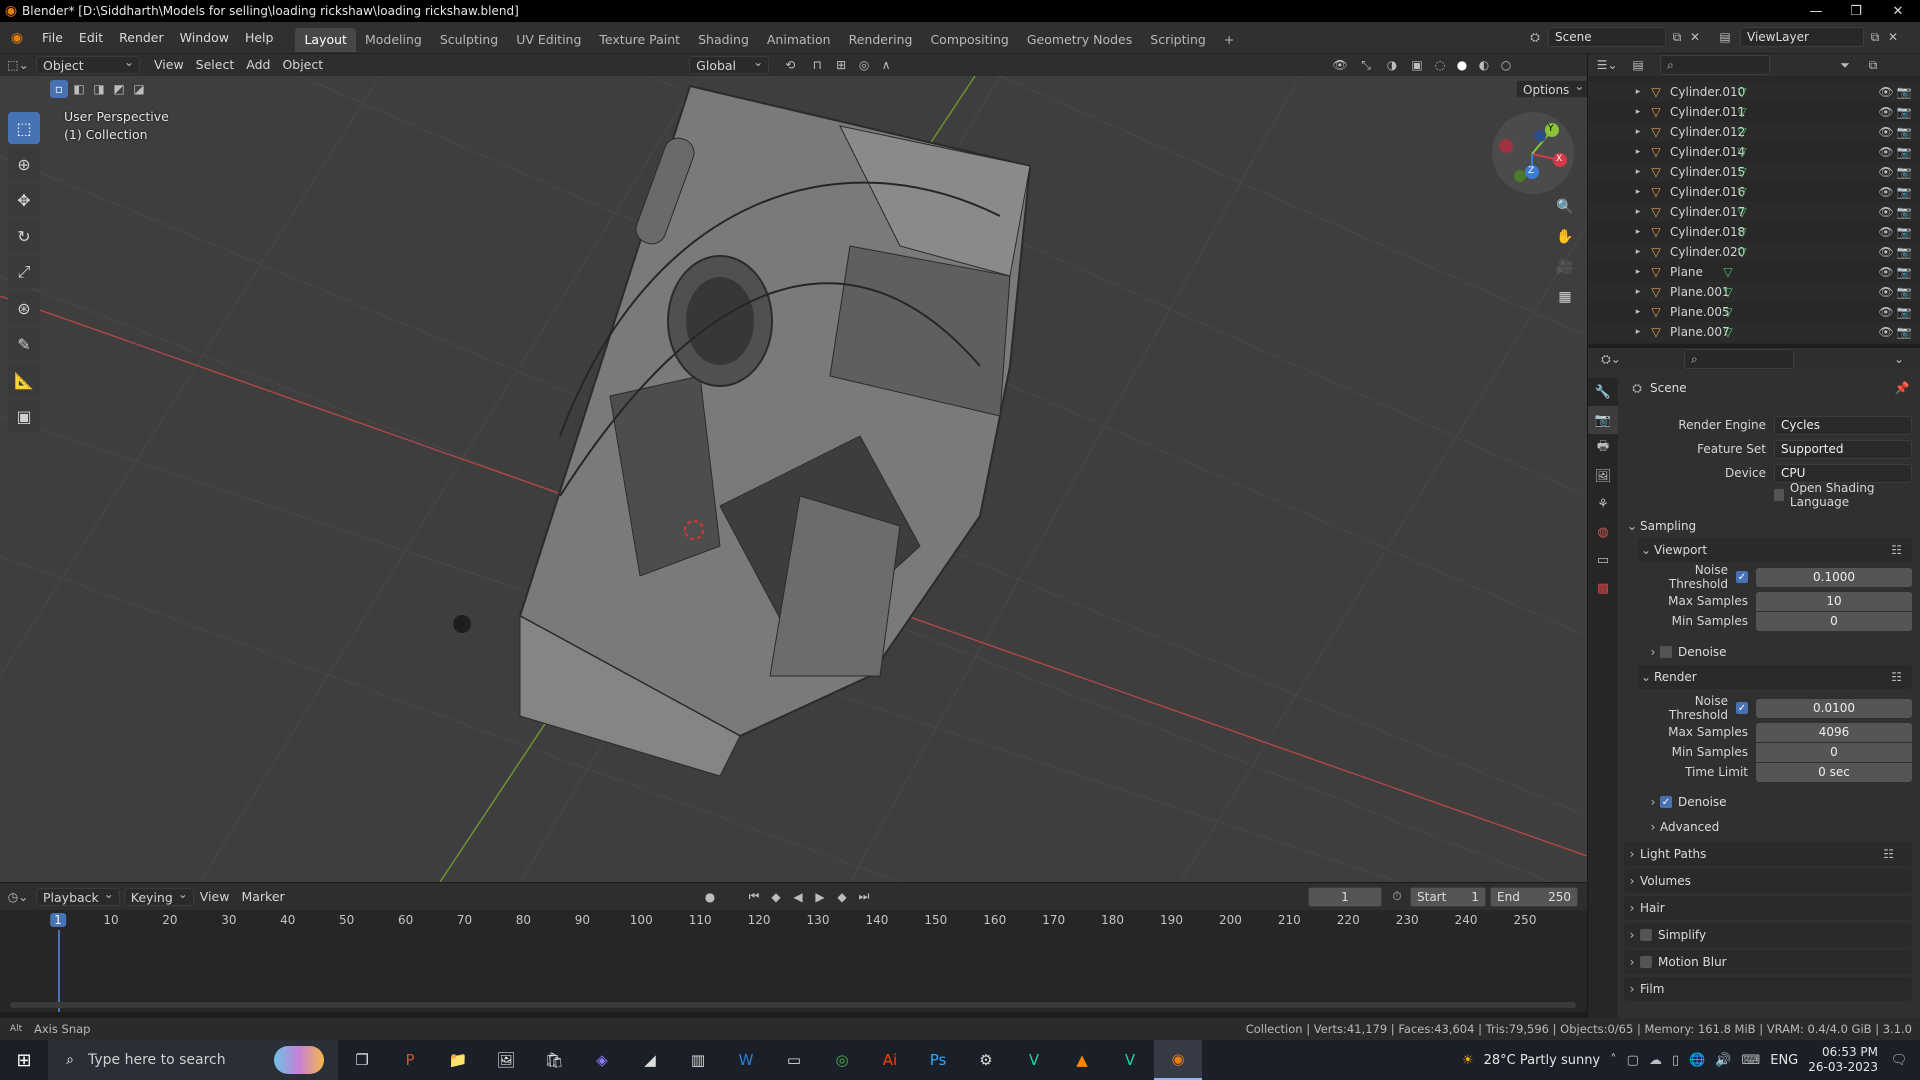 The width and height of the screenshot is (1920, 1080). Describe the element at coordinates (1229, 40) in the screenshot. I see `add-workspace-button: +` at that location.